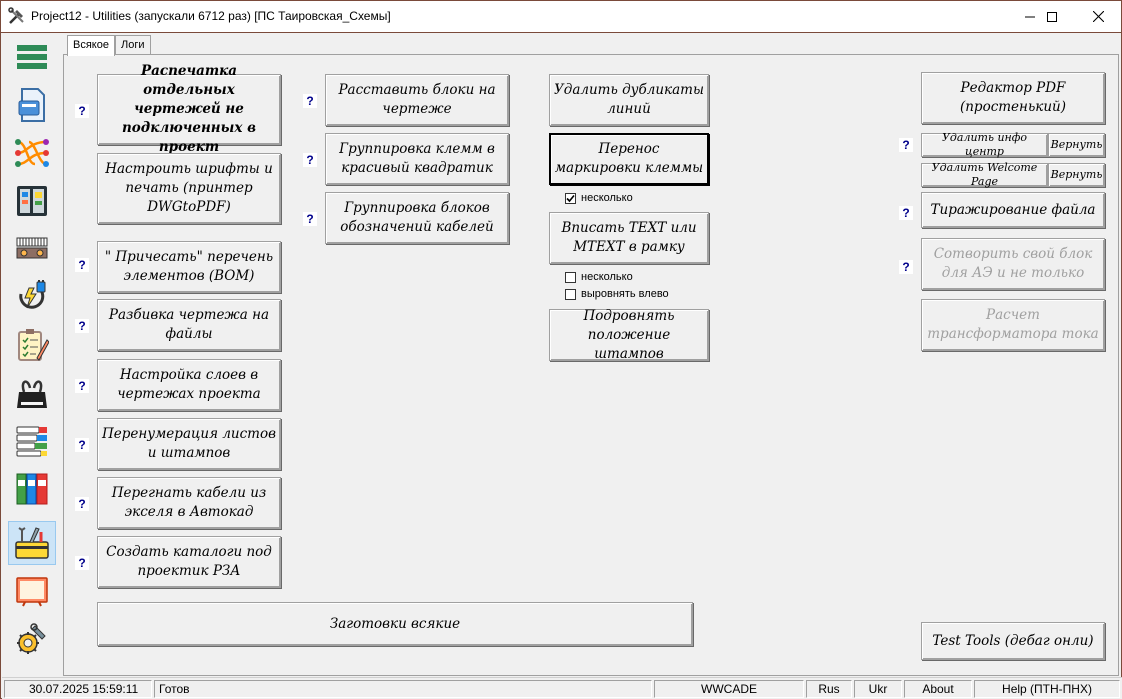  I want to click on replicate-file-button: Тиражирование файла, so click(1013, 210).